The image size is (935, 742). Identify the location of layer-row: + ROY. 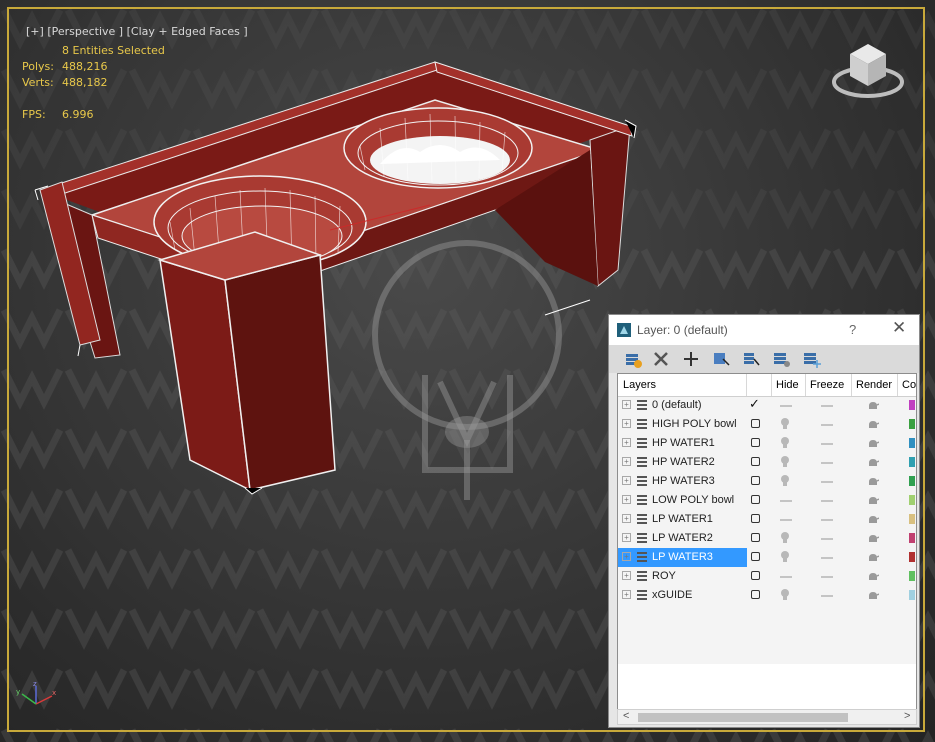
(767, 576).